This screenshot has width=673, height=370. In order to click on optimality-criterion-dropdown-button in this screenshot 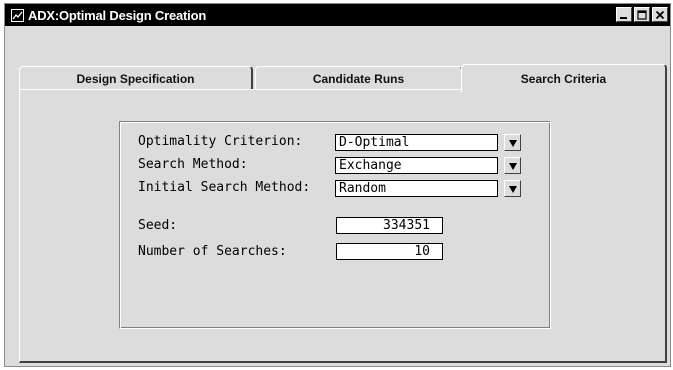, I will do `click(512, 142)`.